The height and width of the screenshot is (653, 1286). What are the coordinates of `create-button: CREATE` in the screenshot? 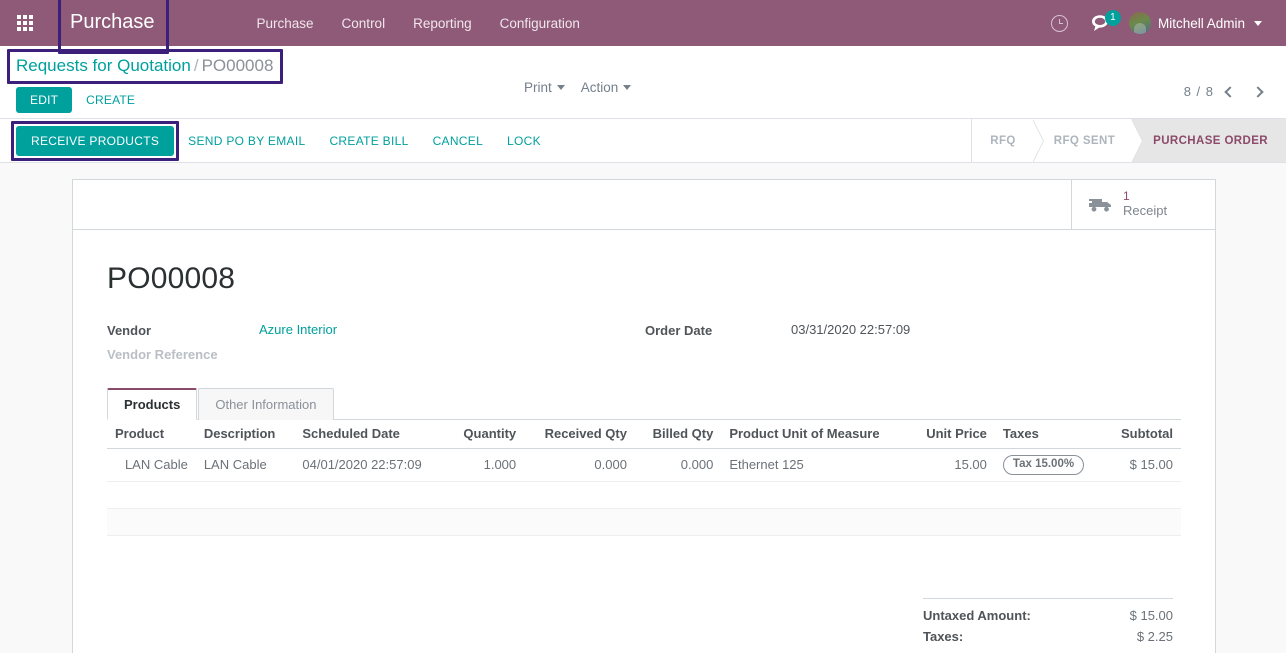 It's located at (110, 100).